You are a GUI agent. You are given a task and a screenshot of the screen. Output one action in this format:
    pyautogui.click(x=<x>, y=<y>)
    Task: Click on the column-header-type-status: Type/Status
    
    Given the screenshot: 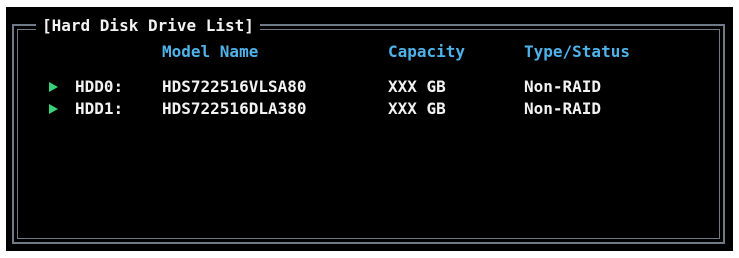 What is the action you would take?
    pyautogui.click(x=577, y=51)
    